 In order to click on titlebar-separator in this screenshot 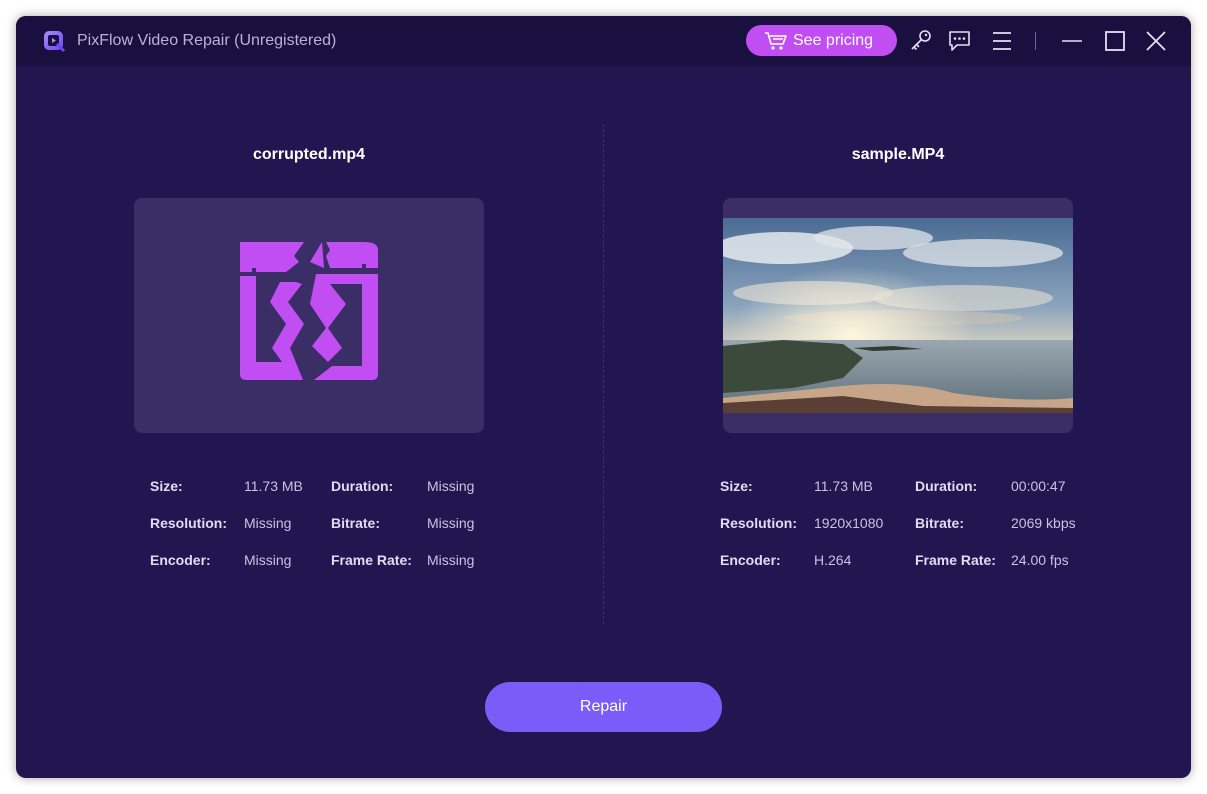, I will do `click(1035, 41)`.